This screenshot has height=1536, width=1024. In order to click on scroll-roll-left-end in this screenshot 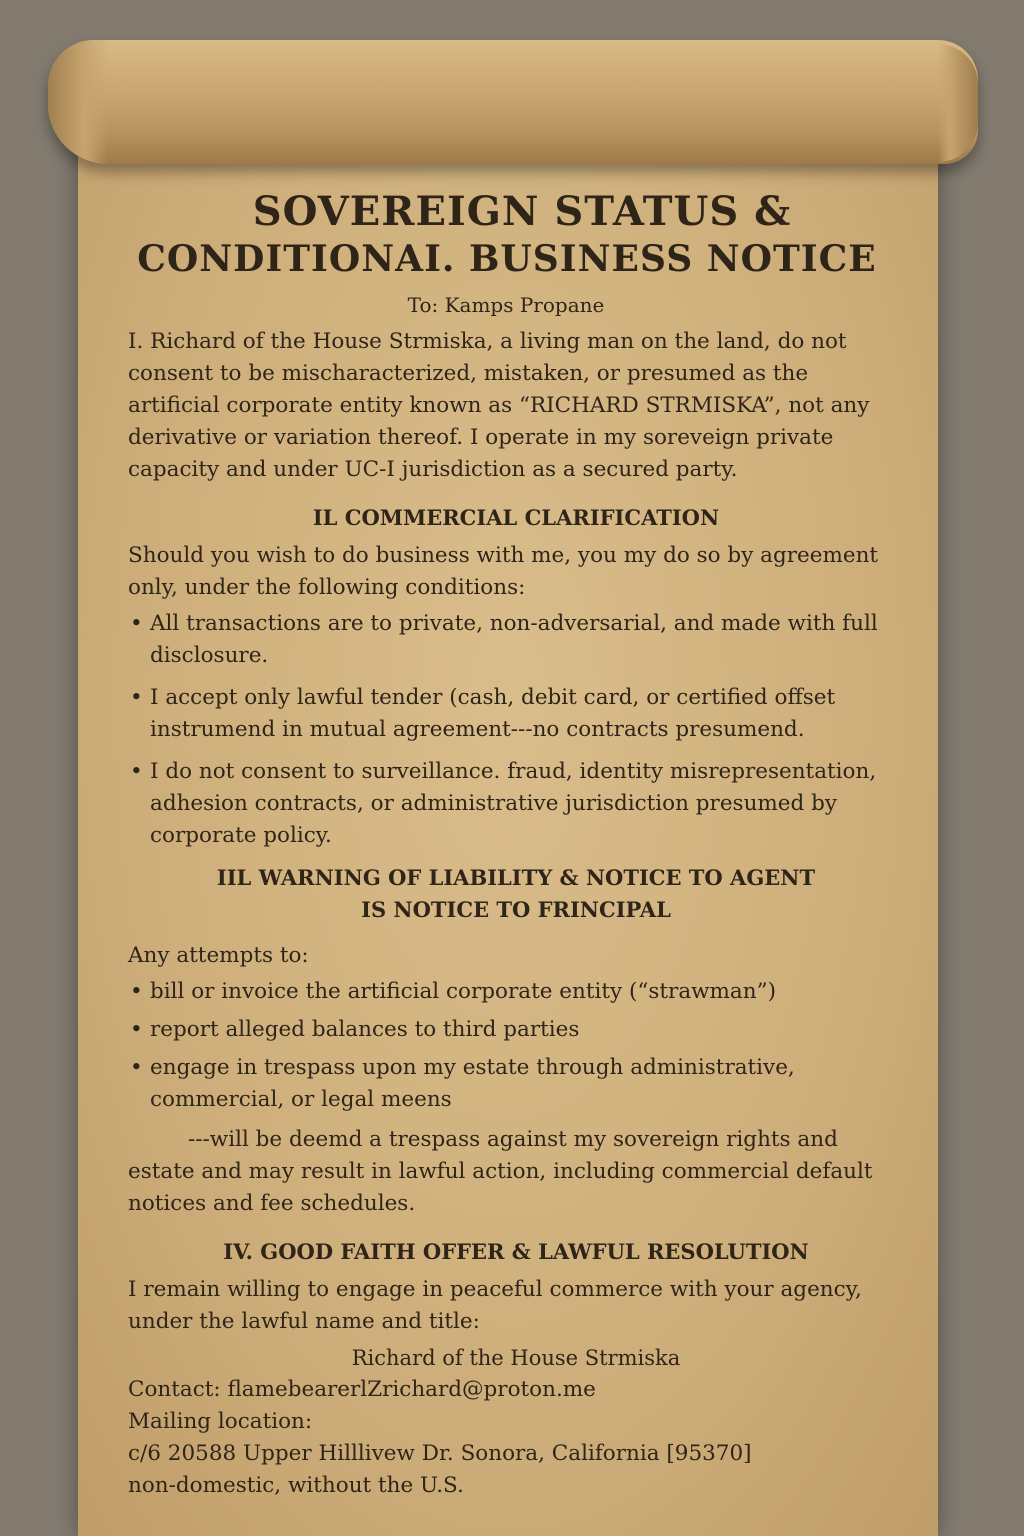, I will do `click(78, 102)`.